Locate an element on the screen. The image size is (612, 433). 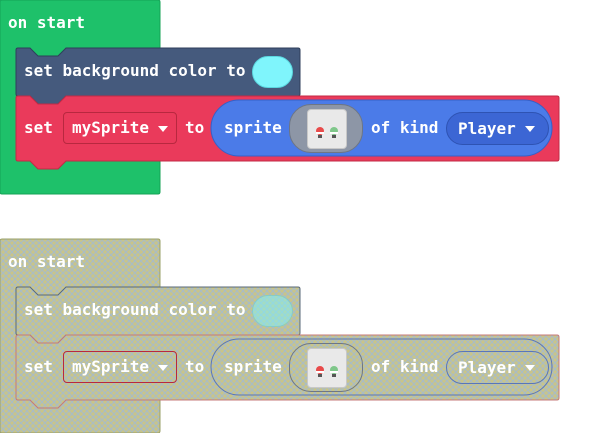
sprite-label: sprite is located at coordinates (253, 127).